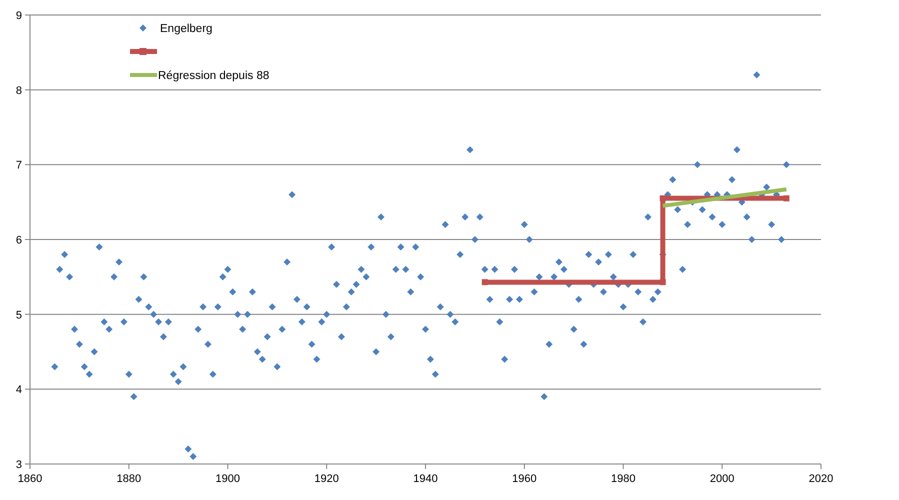 The image size is (899, 500). What do you see at coordinates (425, 479) in the screenshot?
I see `x-tick-label: 1940` at bounding box center [425, 479].